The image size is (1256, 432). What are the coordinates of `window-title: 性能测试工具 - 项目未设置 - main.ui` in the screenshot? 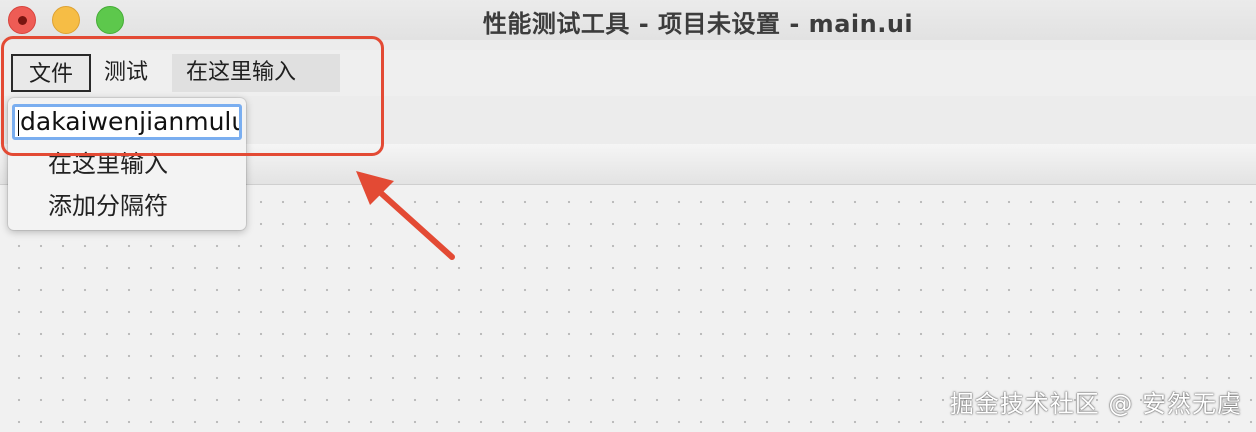 It's located at (698, 24).